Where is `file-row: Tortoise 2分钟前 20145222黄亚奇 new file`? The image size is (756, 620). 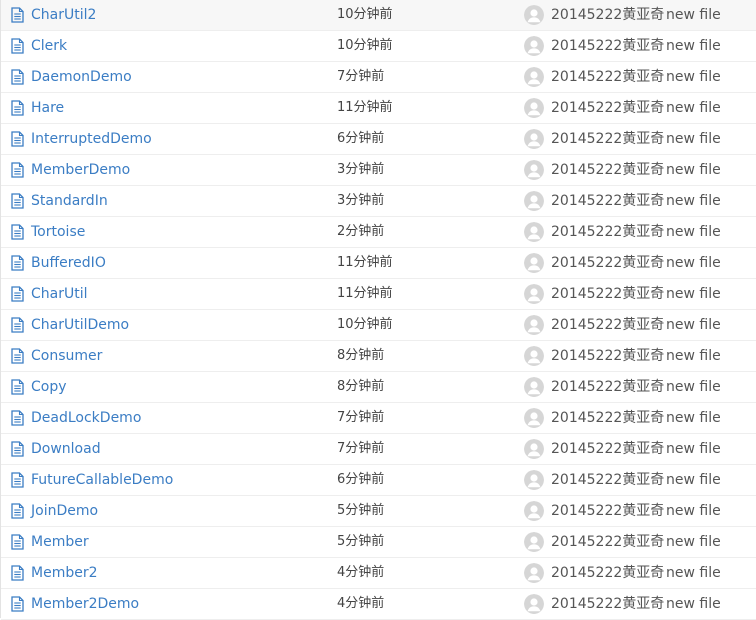
file-row: Tortoise 2分钟前 20145222黄亚奇 new file is located at coordinates (378, 232).